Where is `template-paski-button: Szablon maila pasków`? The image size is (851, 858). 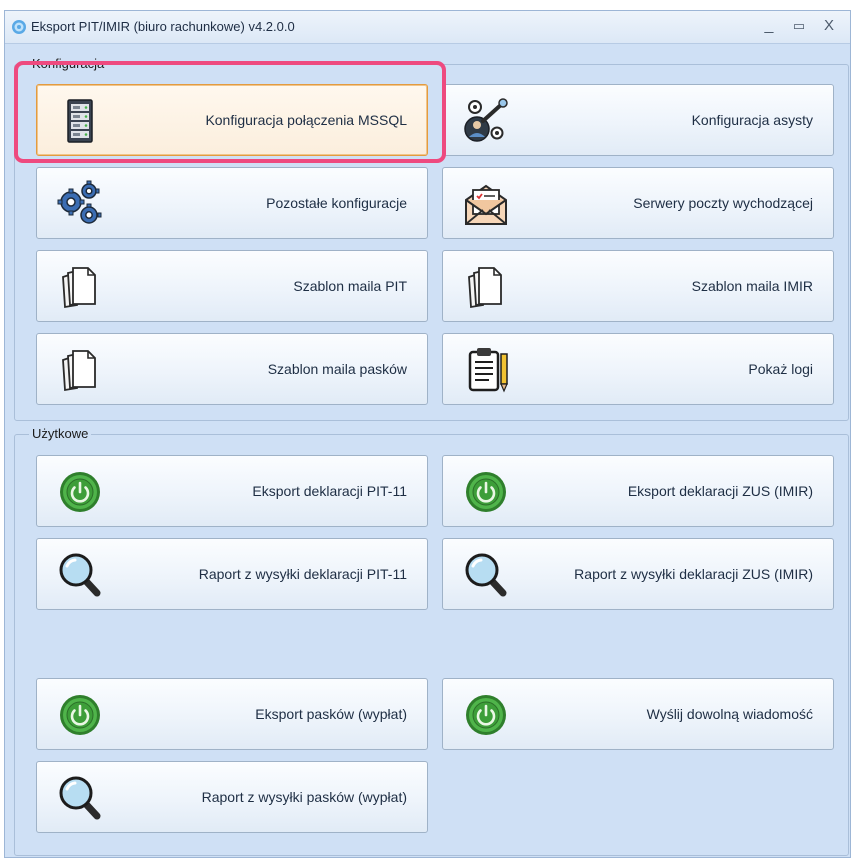
template-paski-button: Szablon maila pasków is located at coordinates (232, 369).